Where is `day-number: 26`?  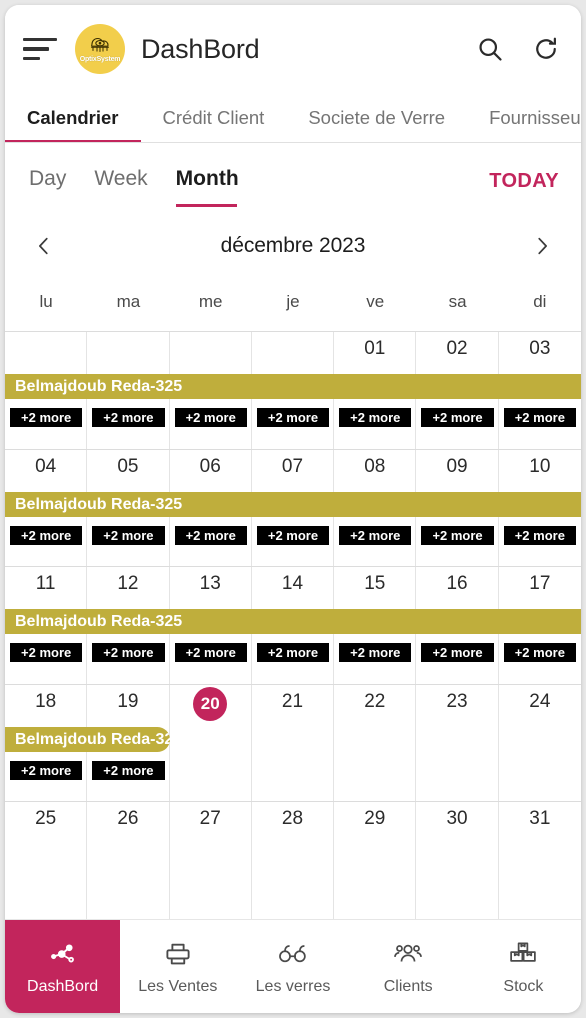 day-number: 26 is located at coordinates (128, 819).